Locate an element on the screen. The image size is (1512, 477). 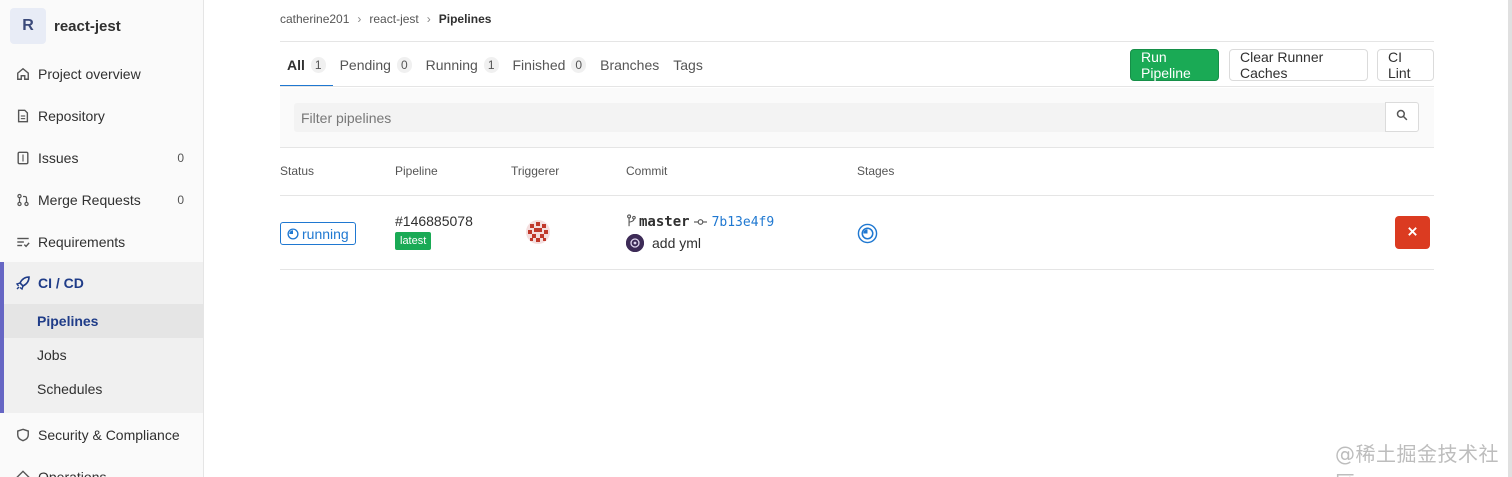
table-header: Status Pipeline Triggerer Commit Stages is located at coordinates (857, 172).